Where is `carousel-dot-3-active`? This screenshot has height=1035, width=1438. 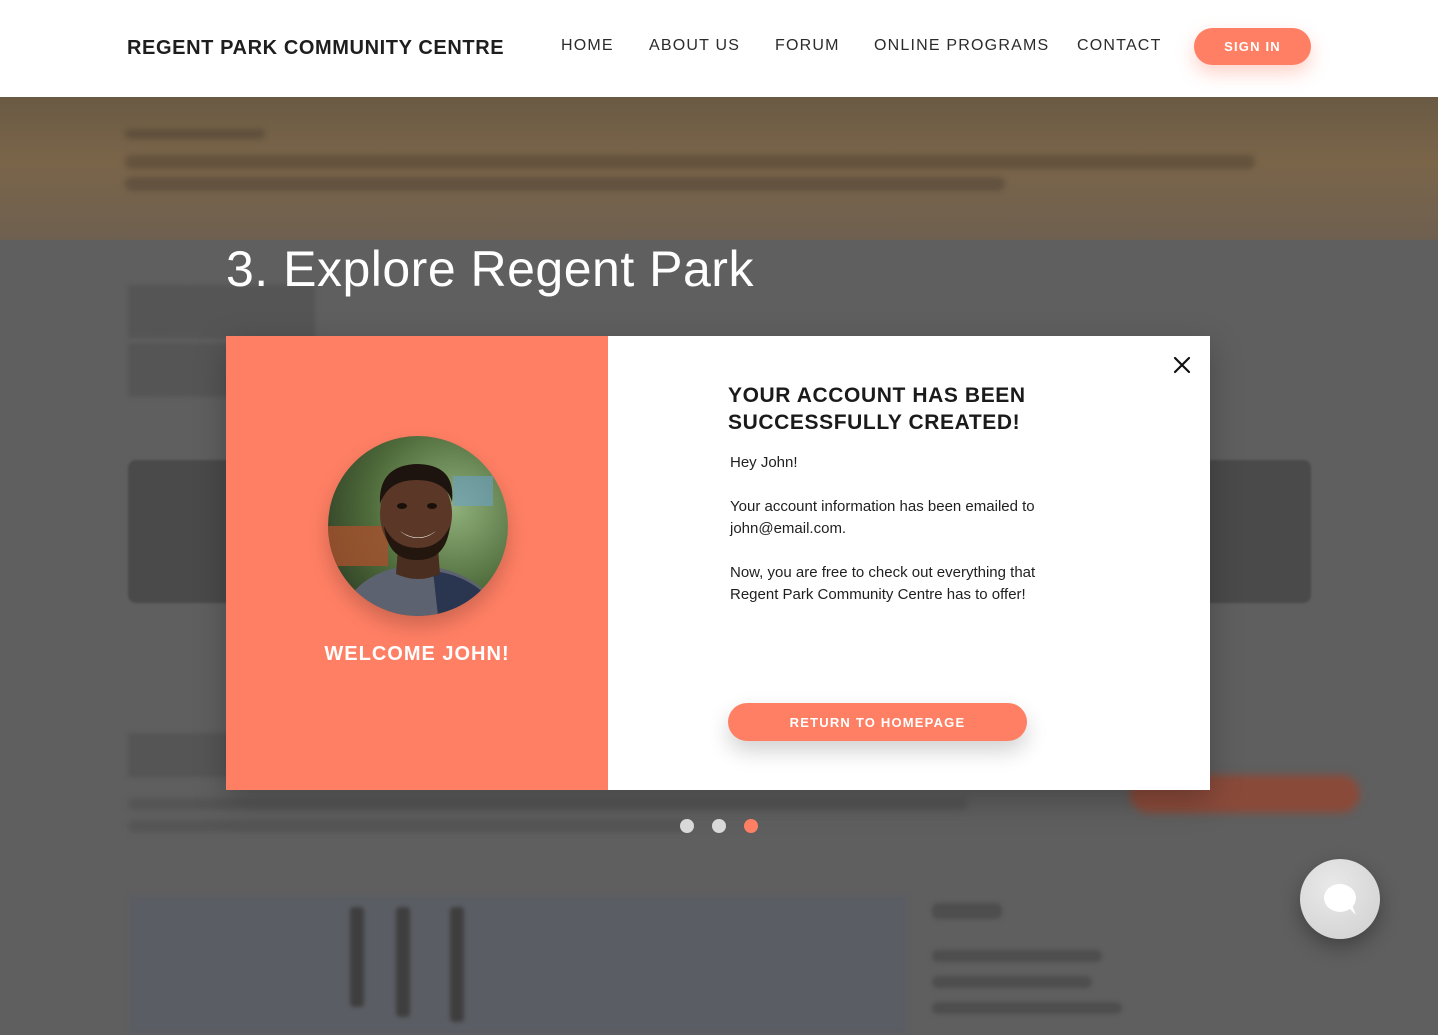 carousel-dot-3-active is located at coordinates (751, 826).